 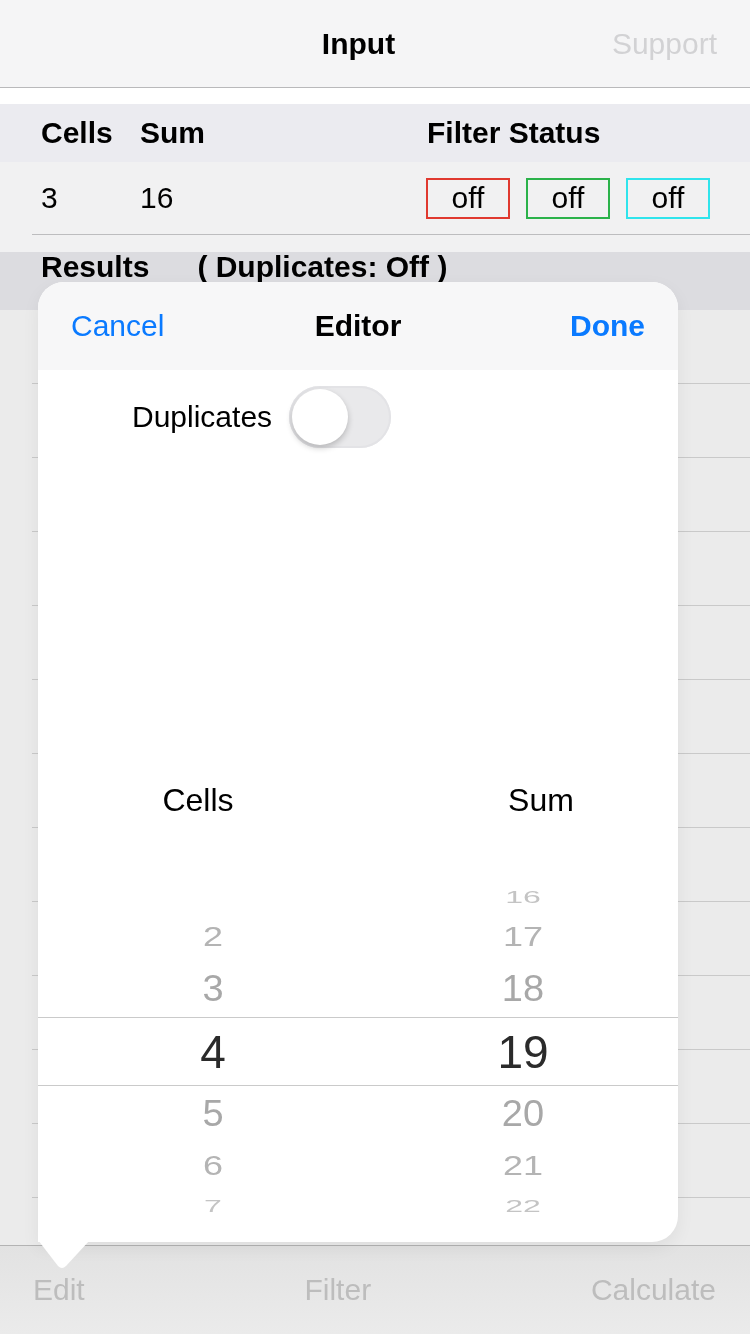 I want to click on picker-value: 21, so click(x=522, y=1166).